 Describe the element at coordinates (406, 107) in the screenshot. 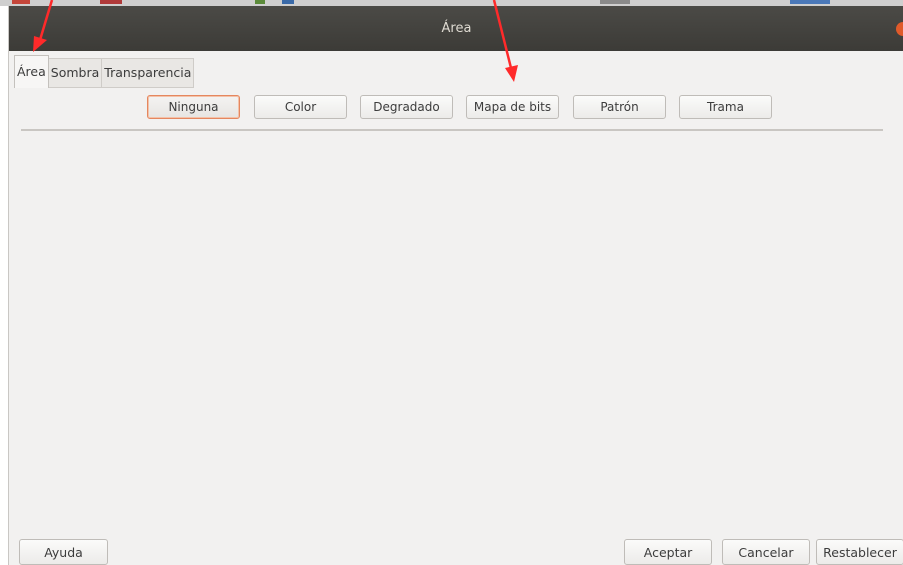

I see `fill-degradado-button: Degradado` at that location.